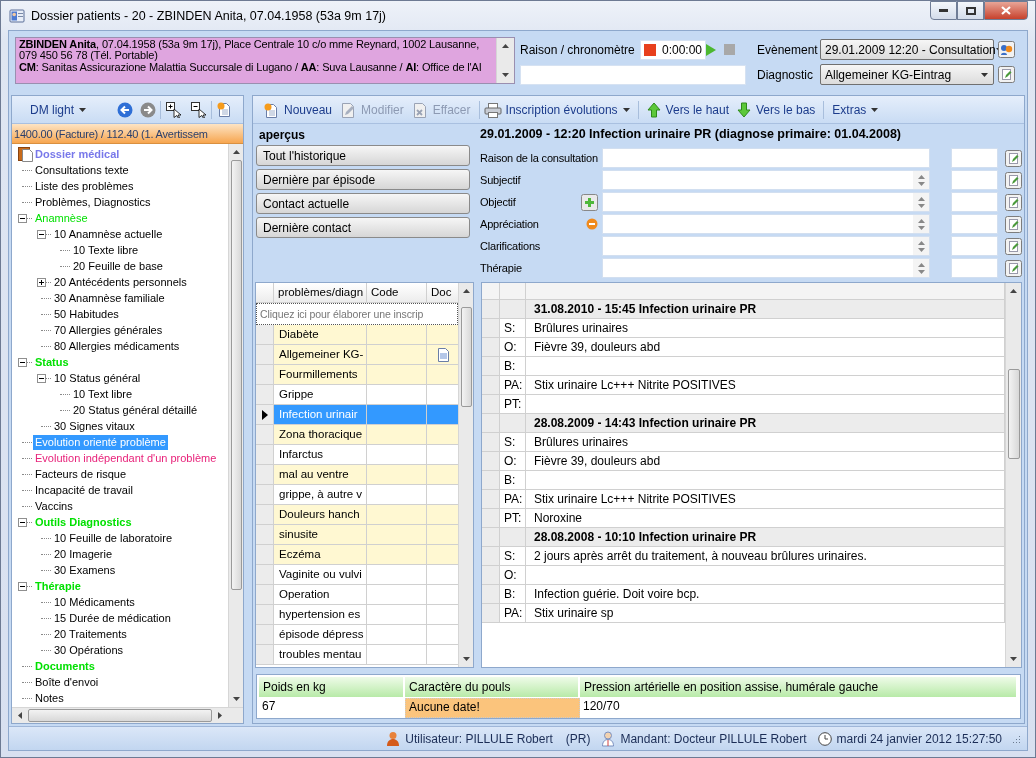 This screenshot has width=1036, height=758. What do you see at coordinates (776, 109) in the screenshot?
I see `toolbar-button: Vers le bas` at bounding box center [776, 109].